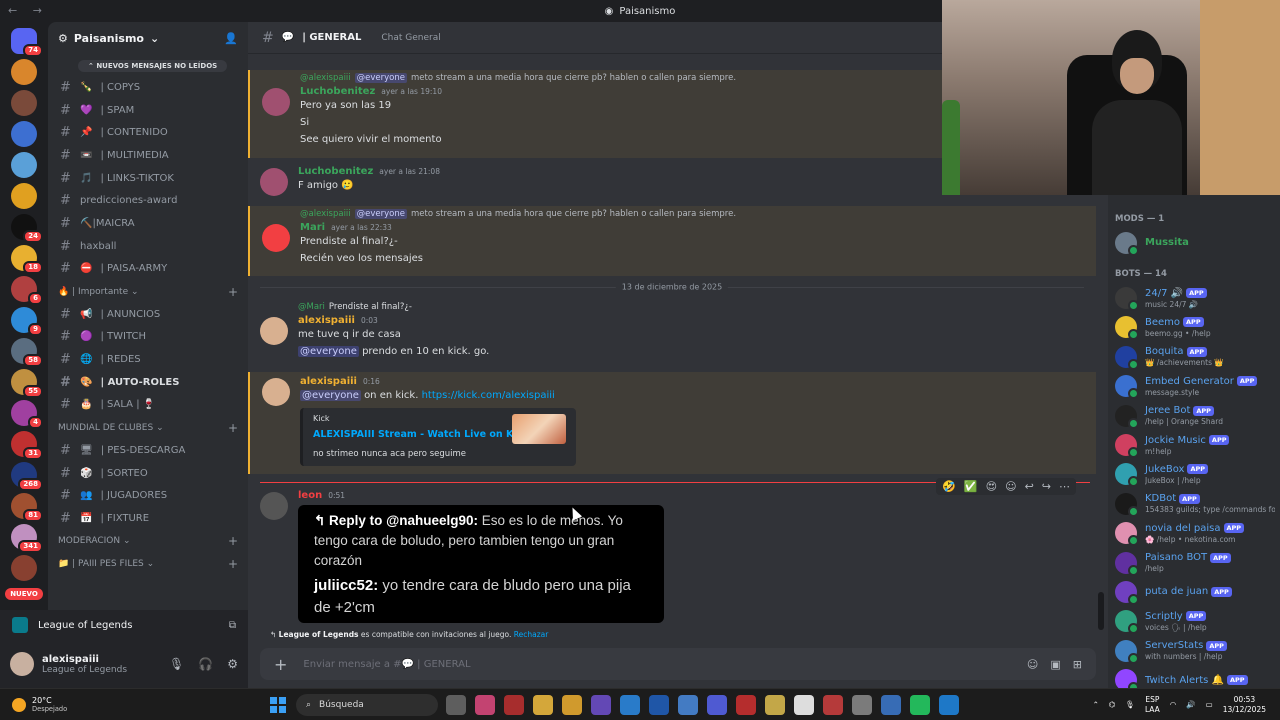  Describe the element at coordinates (278, 704) in the screenshot. I see `windows-start-icon` at that location.